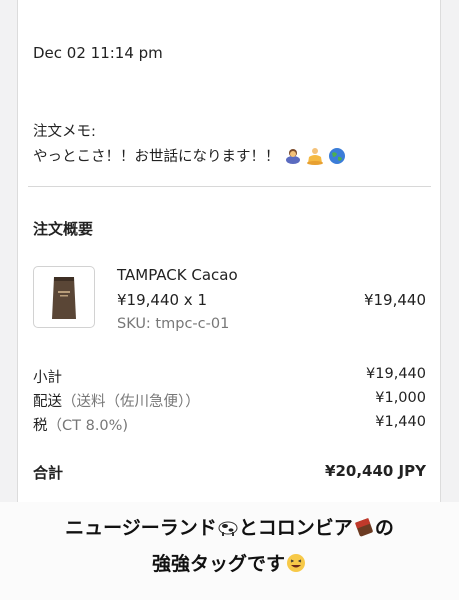  What do you see at coordinates (364, 525) in the screenshot?
I see `chocolate-bar-icon` at bounding box center [364, 525].